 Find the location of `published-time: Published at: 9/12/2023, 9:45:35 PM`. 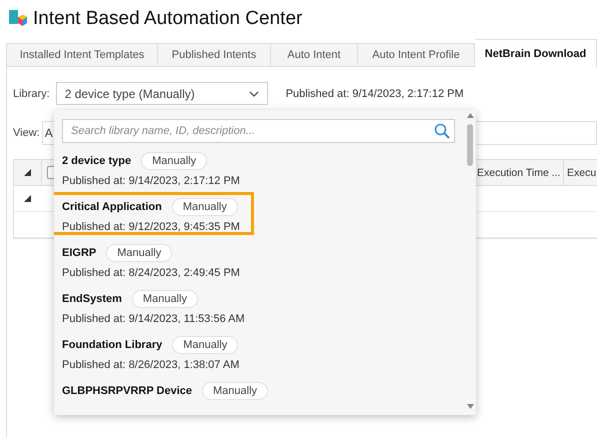

published-time: Published at: 9/12/2023, 9:45:35 PM is located at coordinates (151, 227).